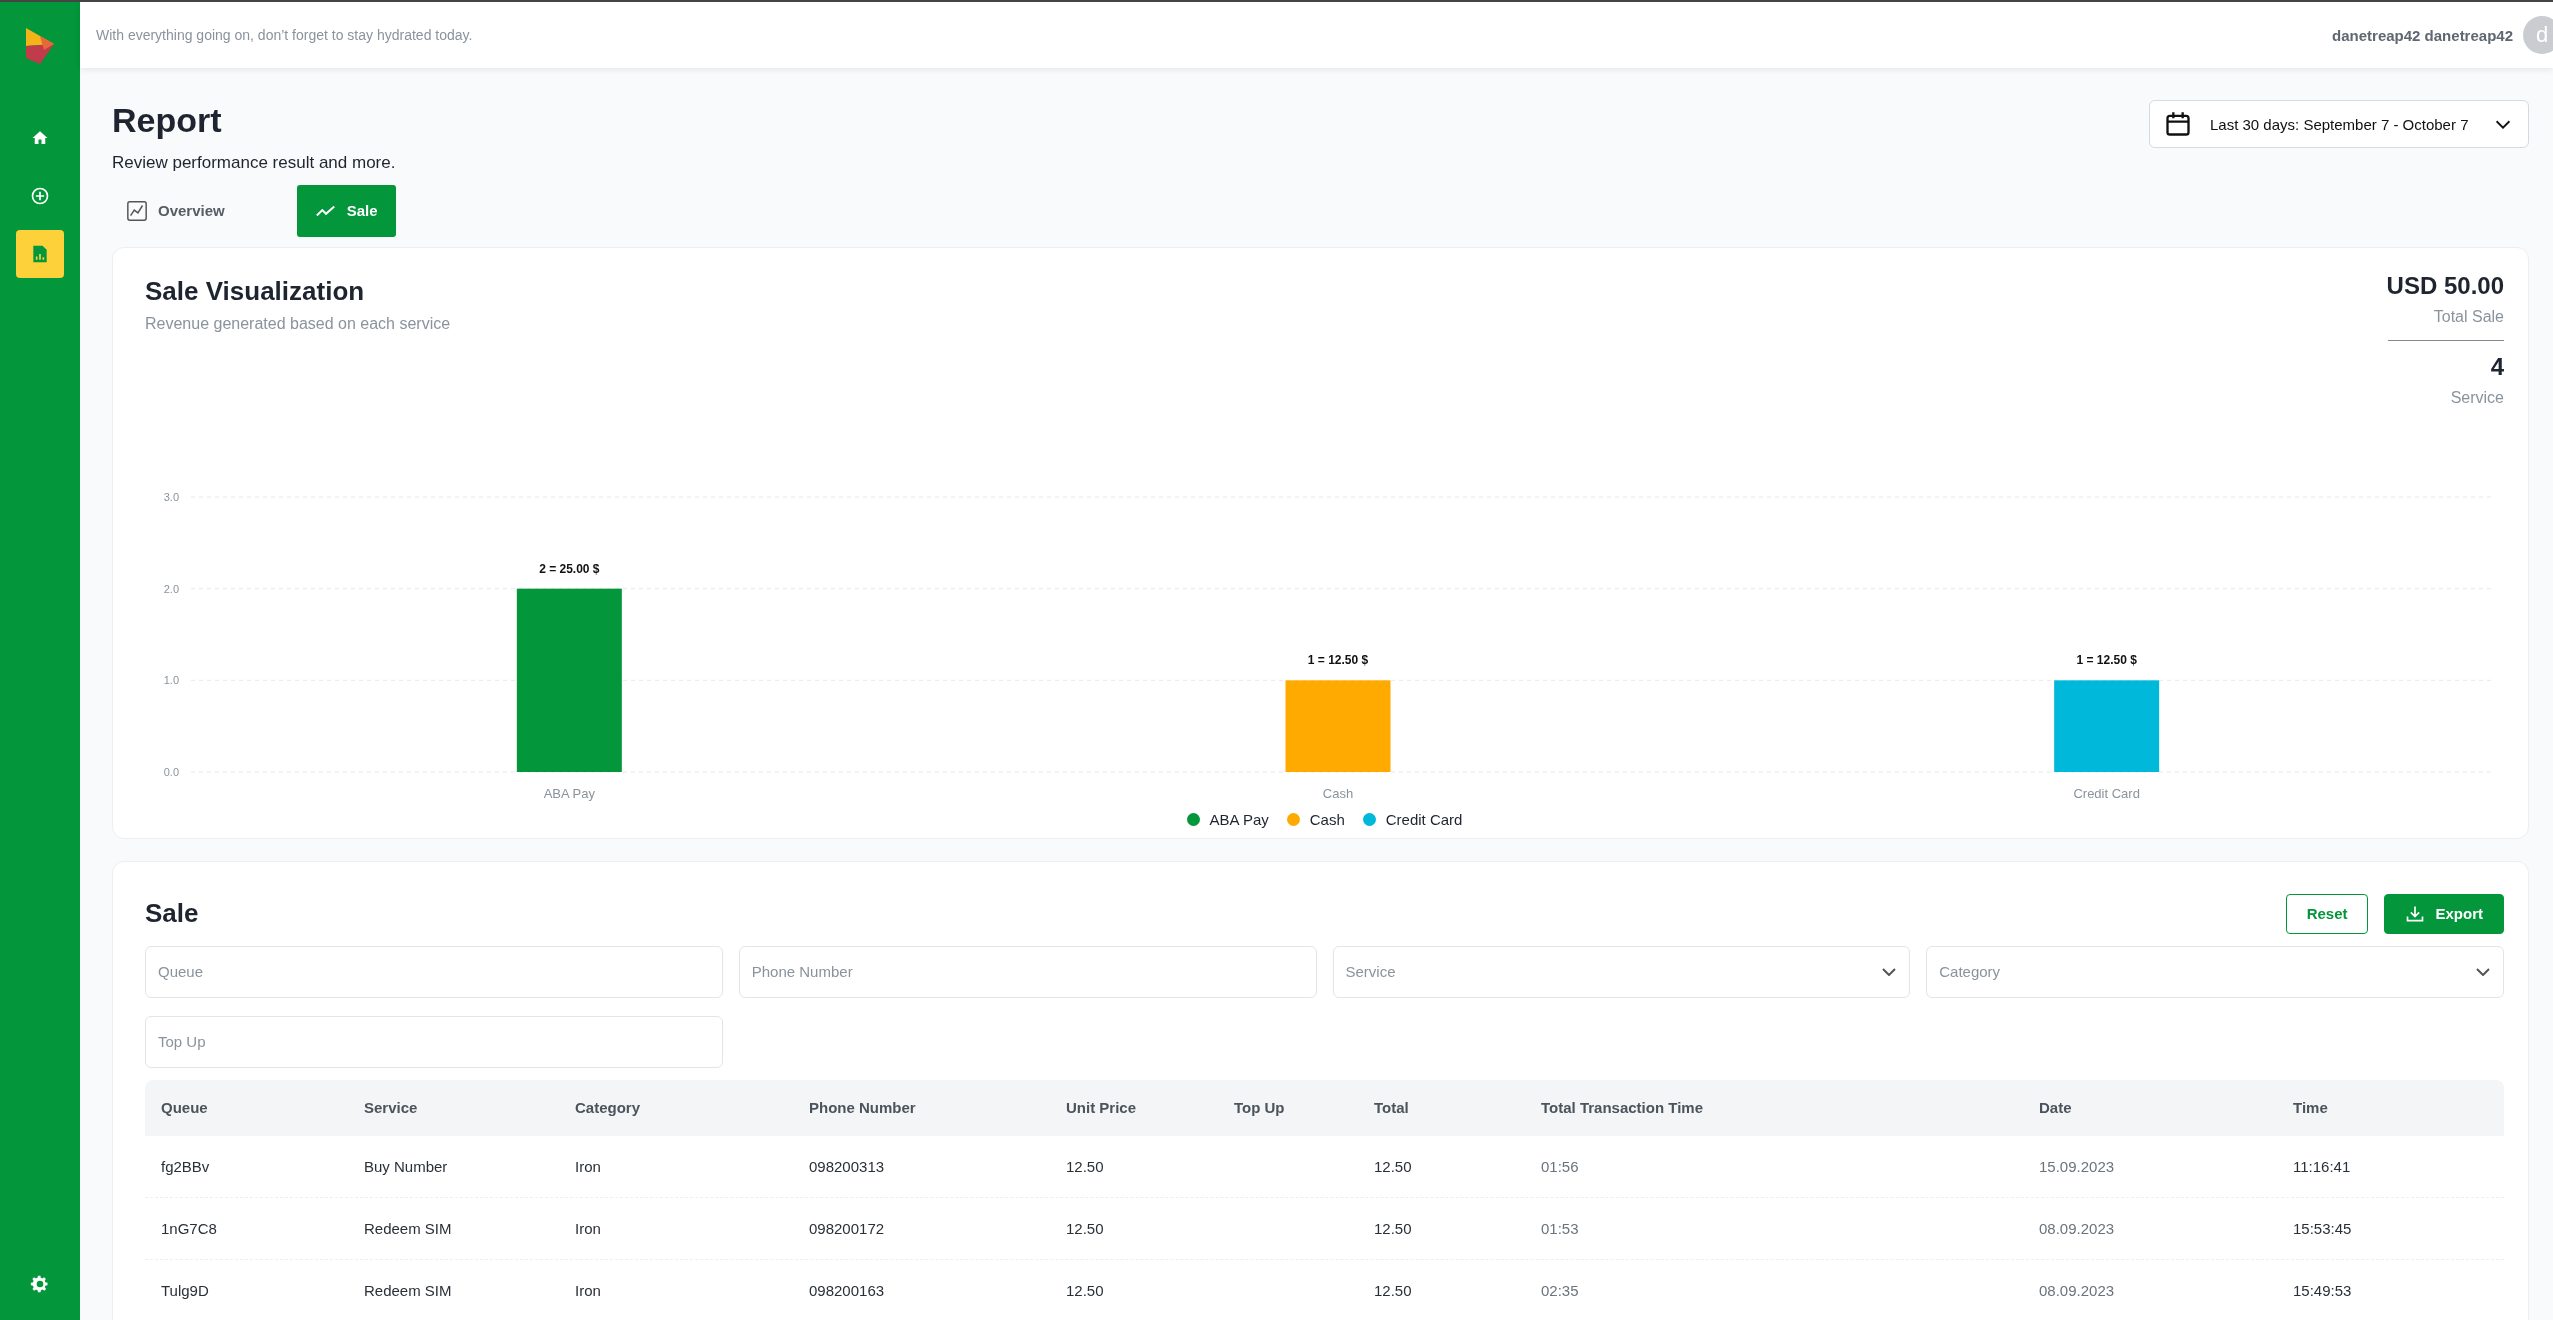 This screenshot has width=2553, height=1320. What do you see at coordinates (847, 1290) in the screenshot?
I see `table-cell: 098200163` at bounding box center [847, 1290].